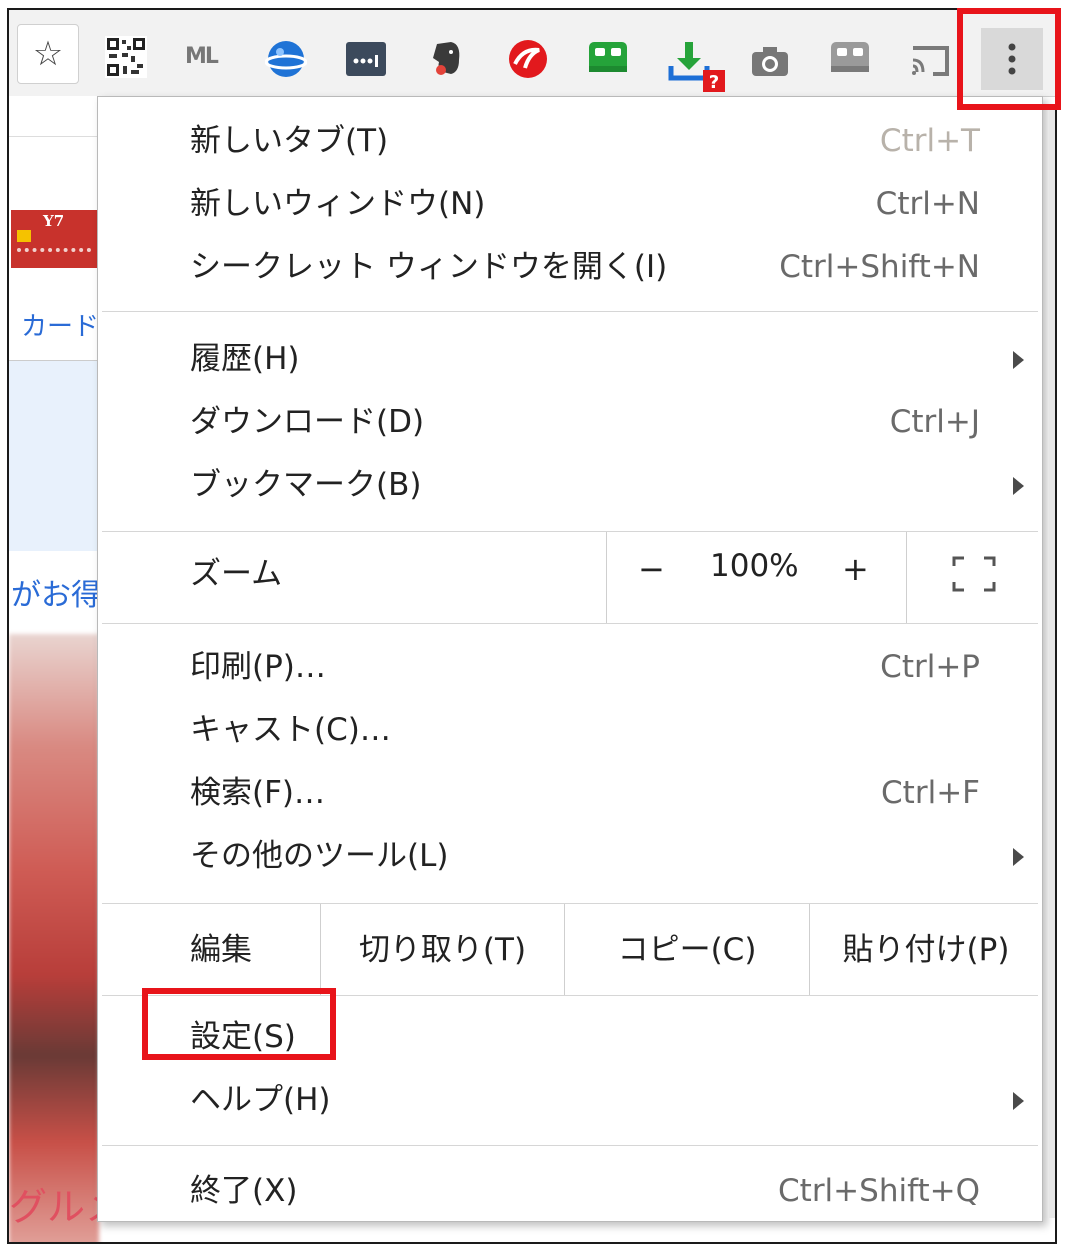 The image size is (1072, 1248). What do you see at coordinates (754, 566) in the screenshot?
I see `zoom-level: 100%` at bounding box center [754, 566].